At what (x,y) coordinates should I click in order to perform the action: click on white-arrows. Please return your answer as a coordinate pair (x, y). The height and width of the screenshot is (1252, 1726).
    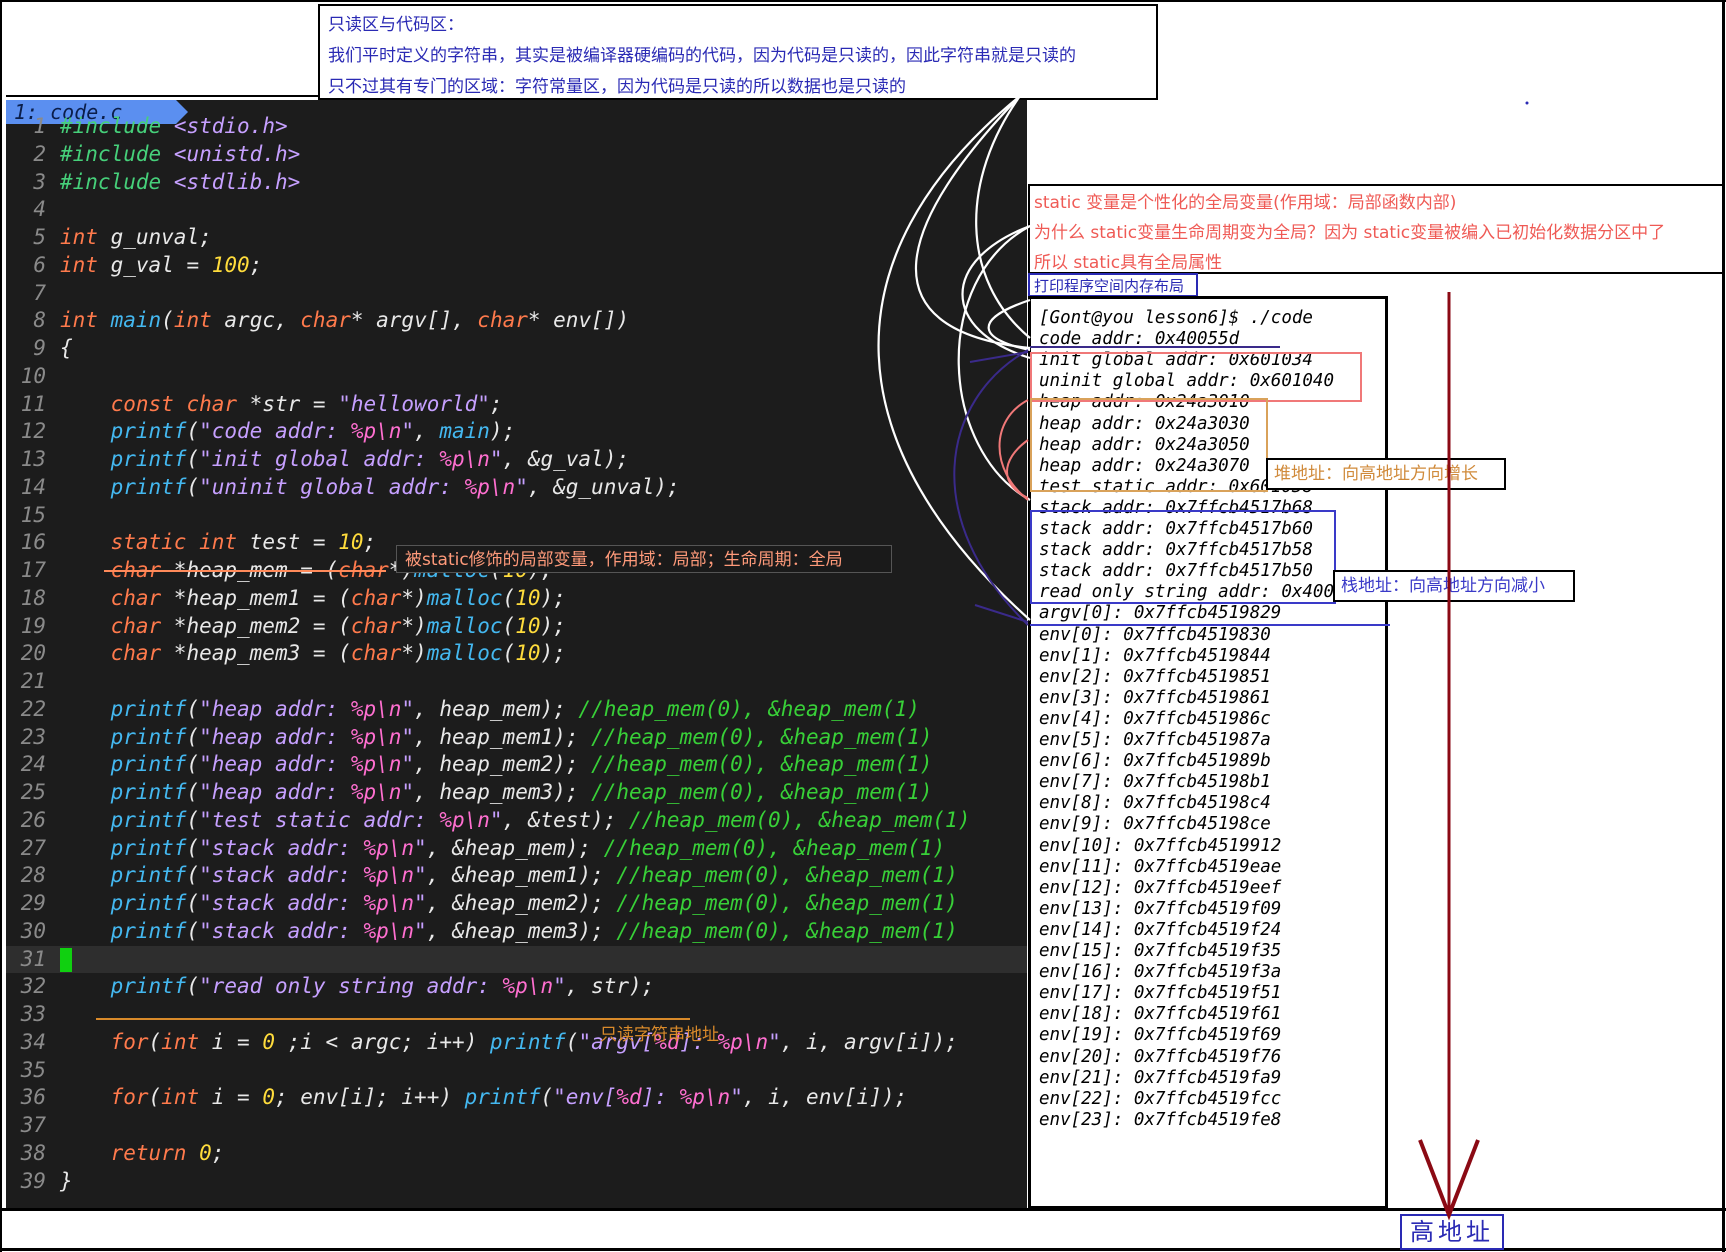
    Looking at the image, I should click on (954, 358).